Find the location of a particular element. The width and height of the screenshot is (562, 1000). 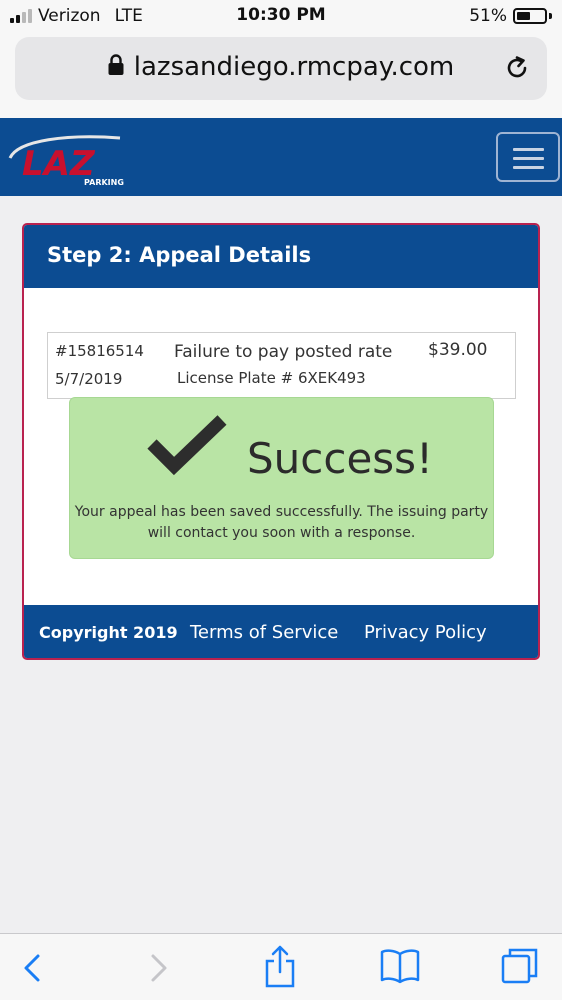

ticket-violation: Failure to pay posted rate is located at coordinates (283, 352).